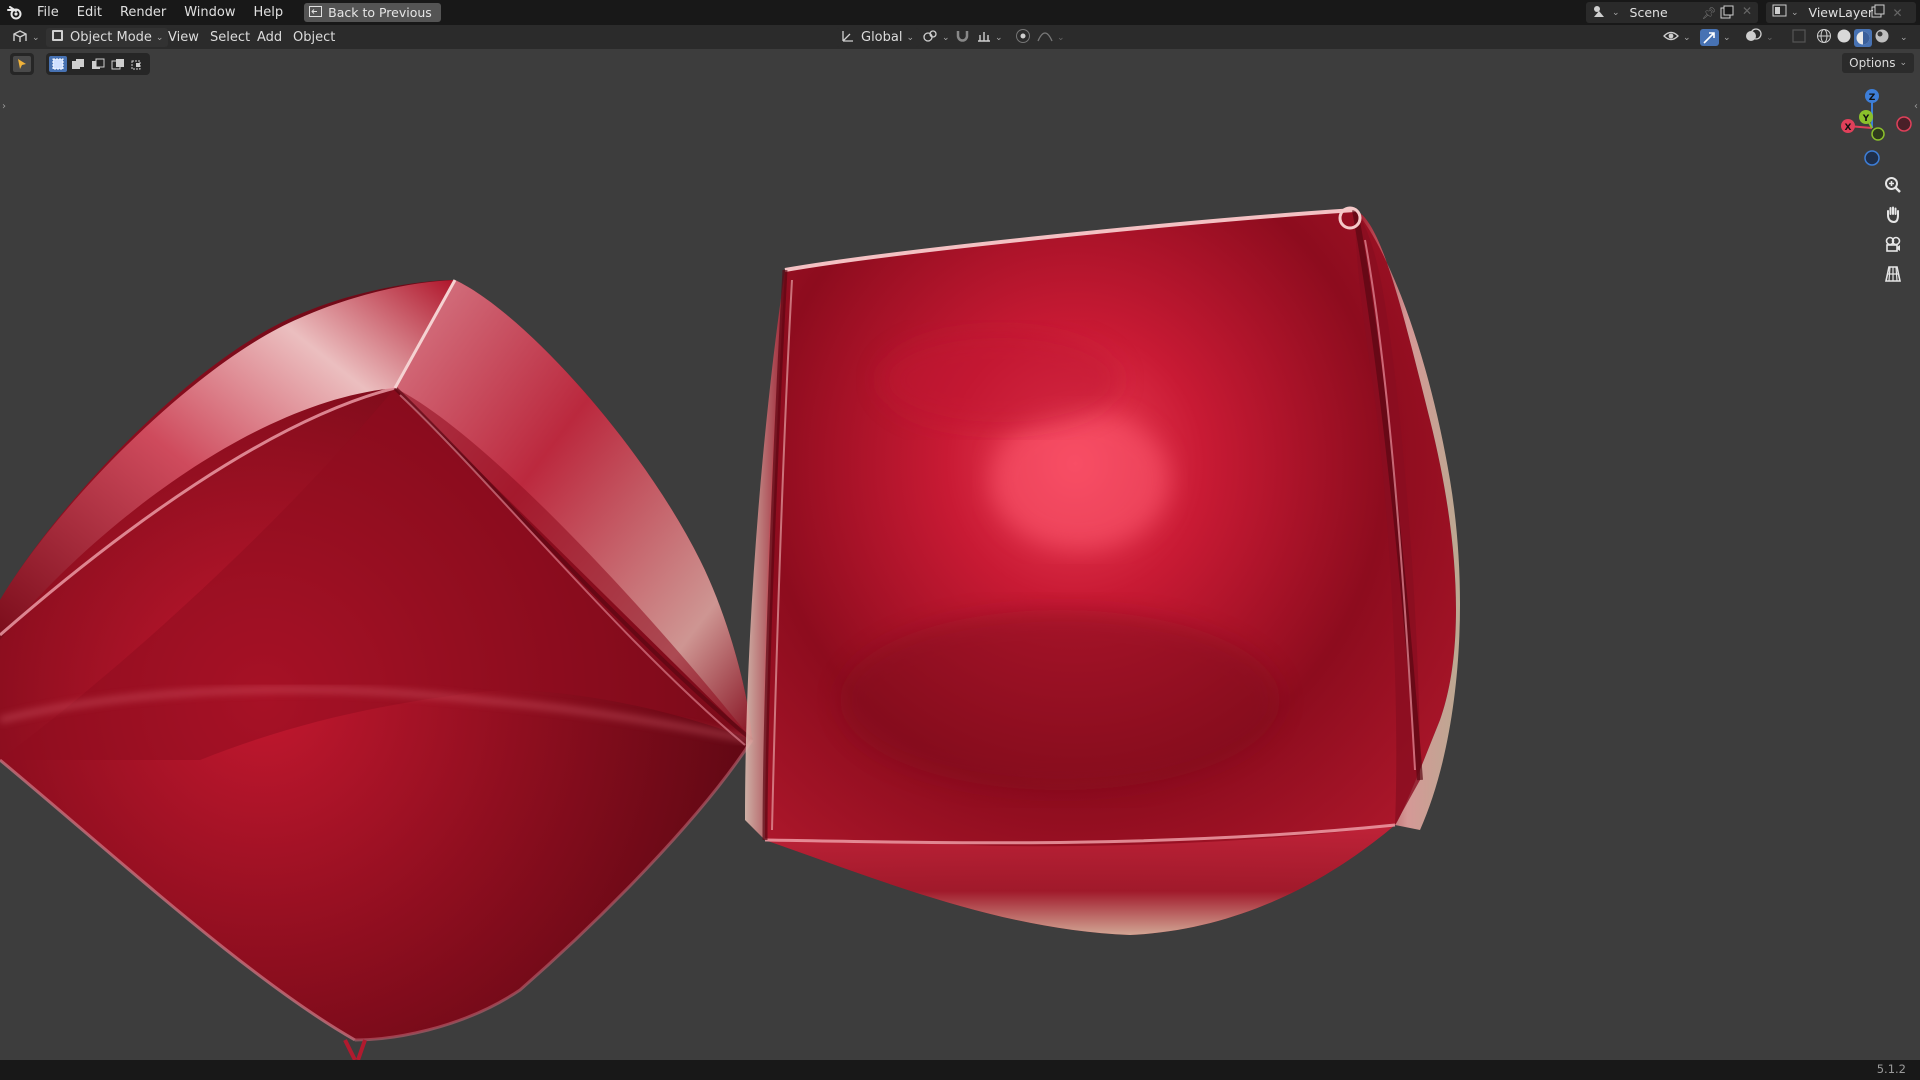  I want to click on shading-wireframe-button, so click(1824, 37).